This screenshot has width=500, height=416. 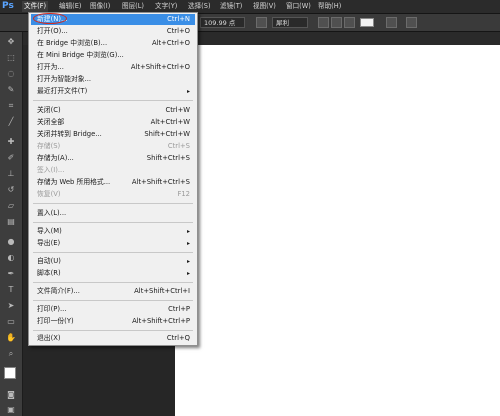 What do you see at coordinates (113, 194) in the screenshot?
I see `menu-revert: 恢复(V) F12` at bounding box center [113, 194].